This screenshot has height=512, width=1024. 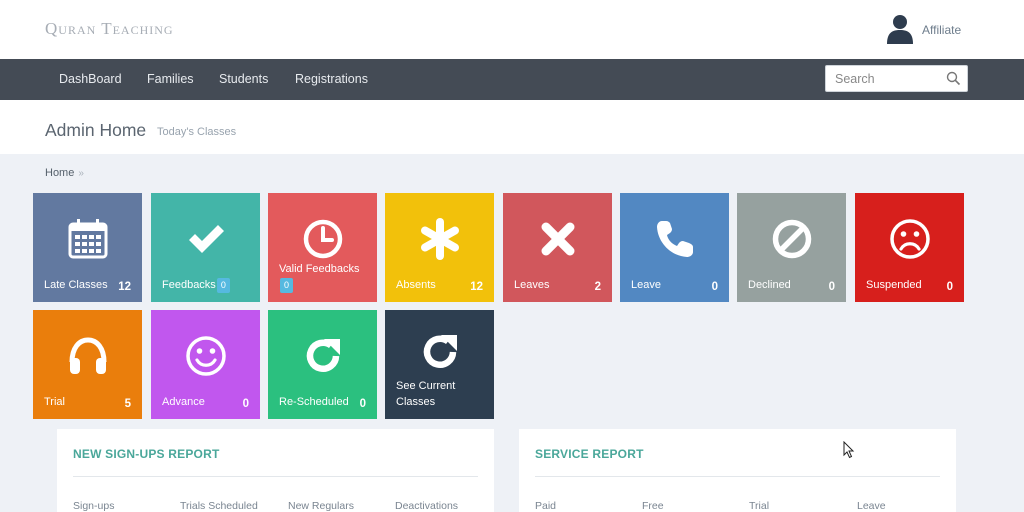 What do you see at coordinates (146, 454) in the screenshot?
I see `panel-title: NEW SIGN-UPS REPORT` at bounding box center [146, 454].